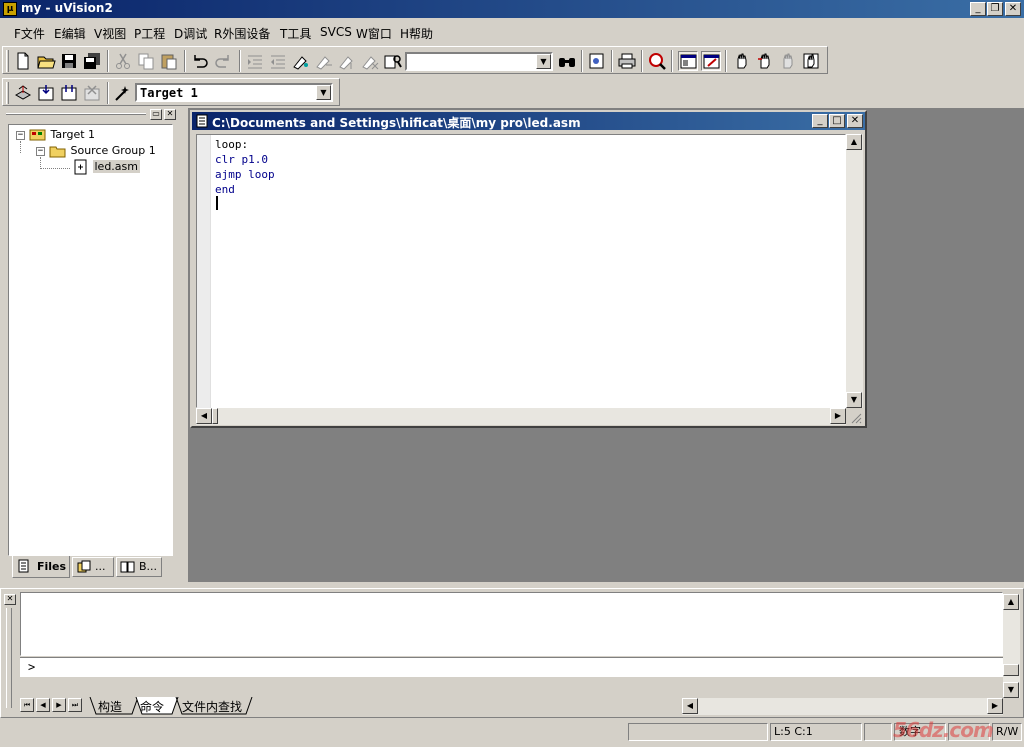 The width and height of the screenshot is (1024, 747). Describe the element at coordinates (200, 61) in the screenshot. I see `undo-button` at that location.